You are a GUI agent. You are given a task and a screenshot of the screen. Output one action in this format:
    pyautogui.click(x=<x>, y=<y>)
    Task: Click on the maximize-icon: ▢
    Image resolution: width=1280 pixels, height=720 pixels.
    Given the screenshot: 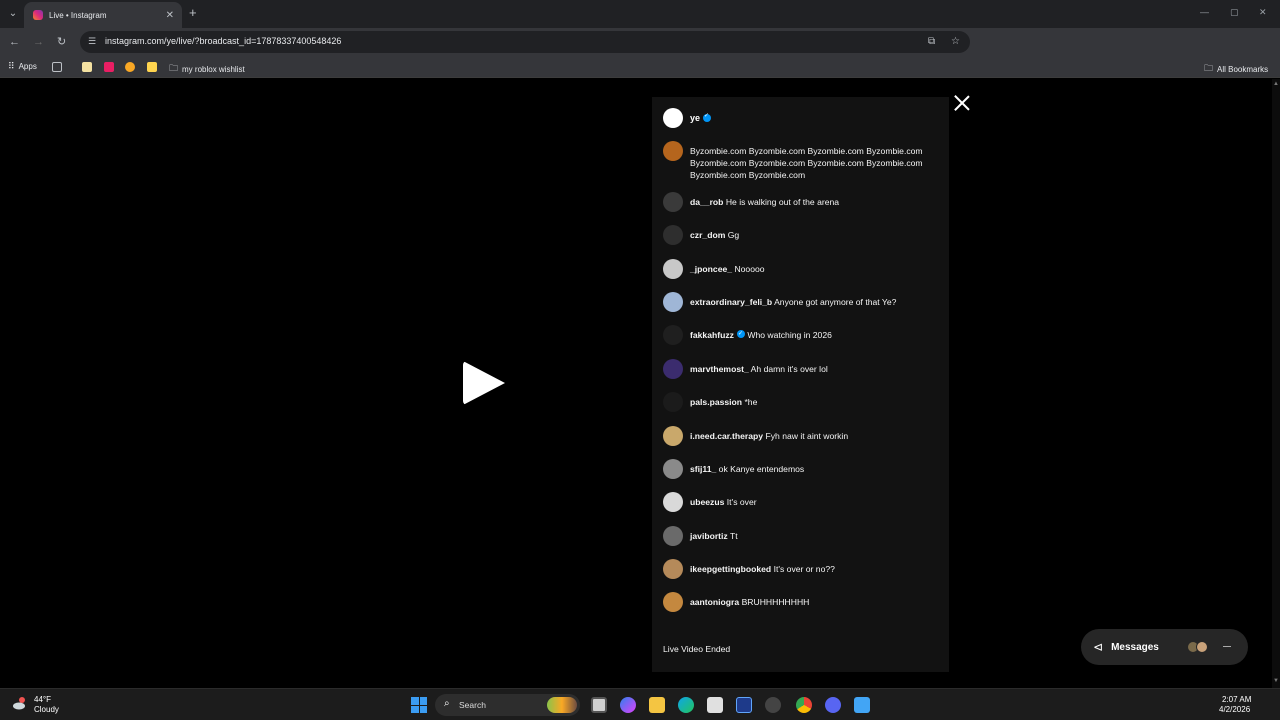 What is the action you would take?
    pyautogui.click(x=1234, y=12)
    